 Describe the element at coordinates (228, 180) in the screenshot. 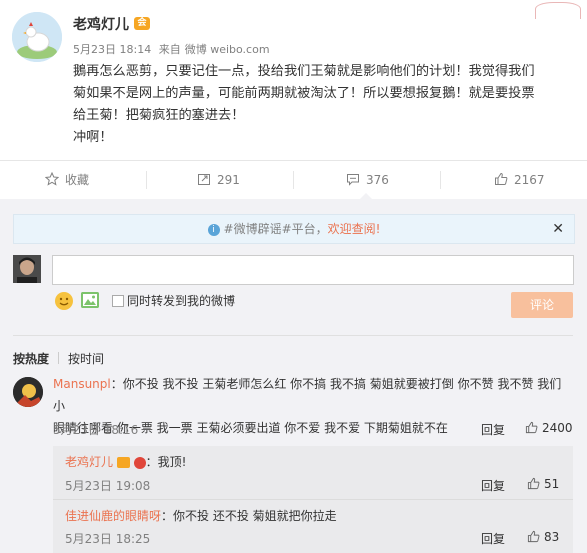

I see `repost-count: 291` at that location.